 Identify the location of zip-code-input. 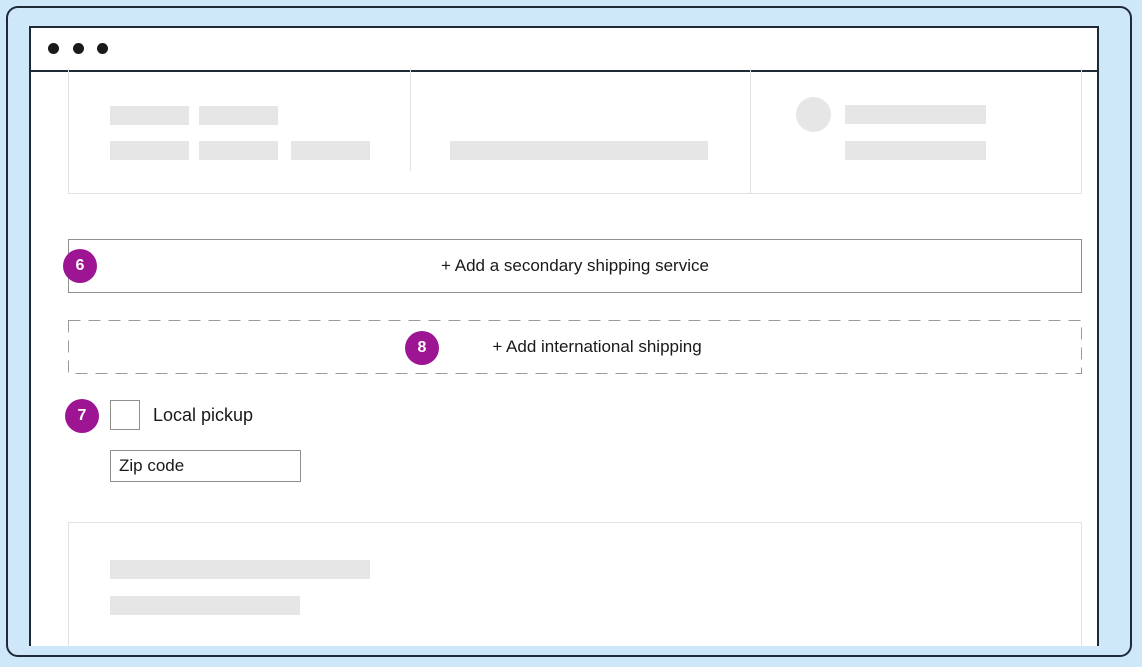
(205, 466).